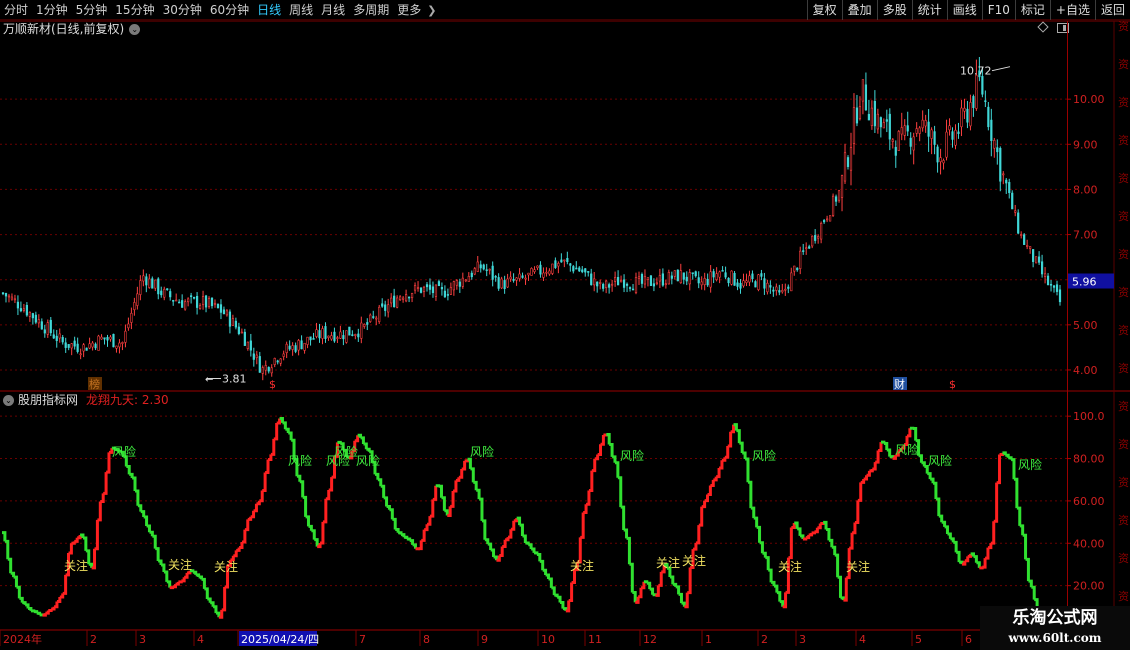 The image size is (1130, 650). What do you see at coordinates (1032, 10) in the screenshot?
I see `toolbar-button-6: 标记` at bounding box center [1032, 10].